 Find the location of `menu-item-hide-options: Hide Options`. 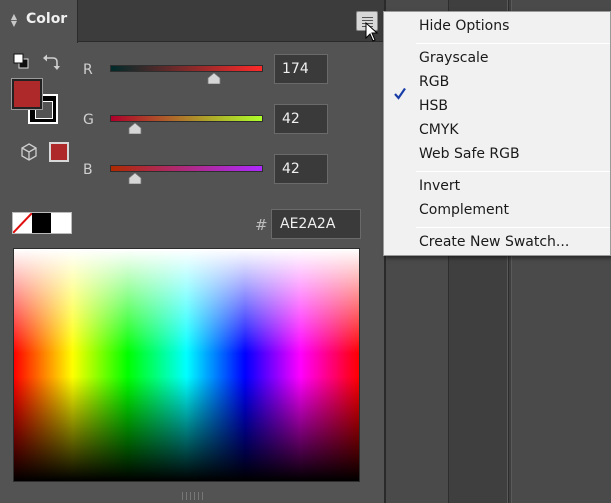

menu-item-hide-options: Hide Options is located at coordinates (464, 26).